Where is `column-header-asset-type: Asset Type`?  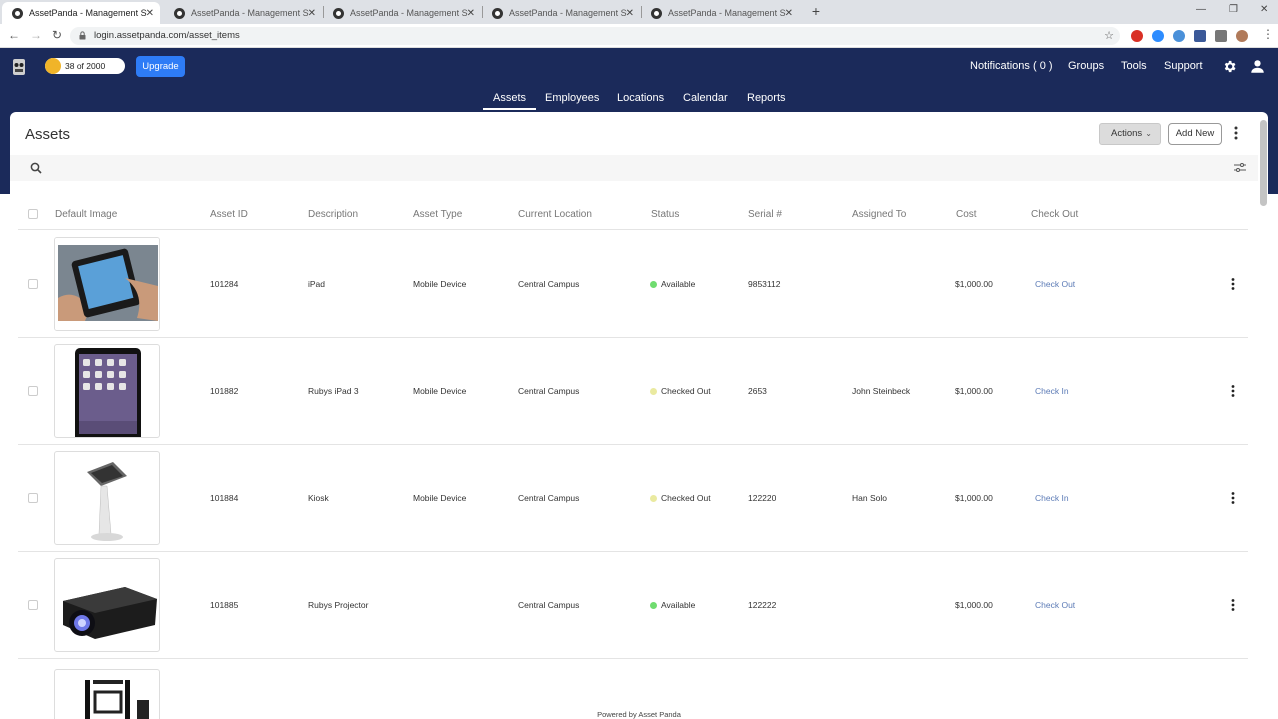 column-header-asset-type: Asset Type is located at coordinates (437, 214).